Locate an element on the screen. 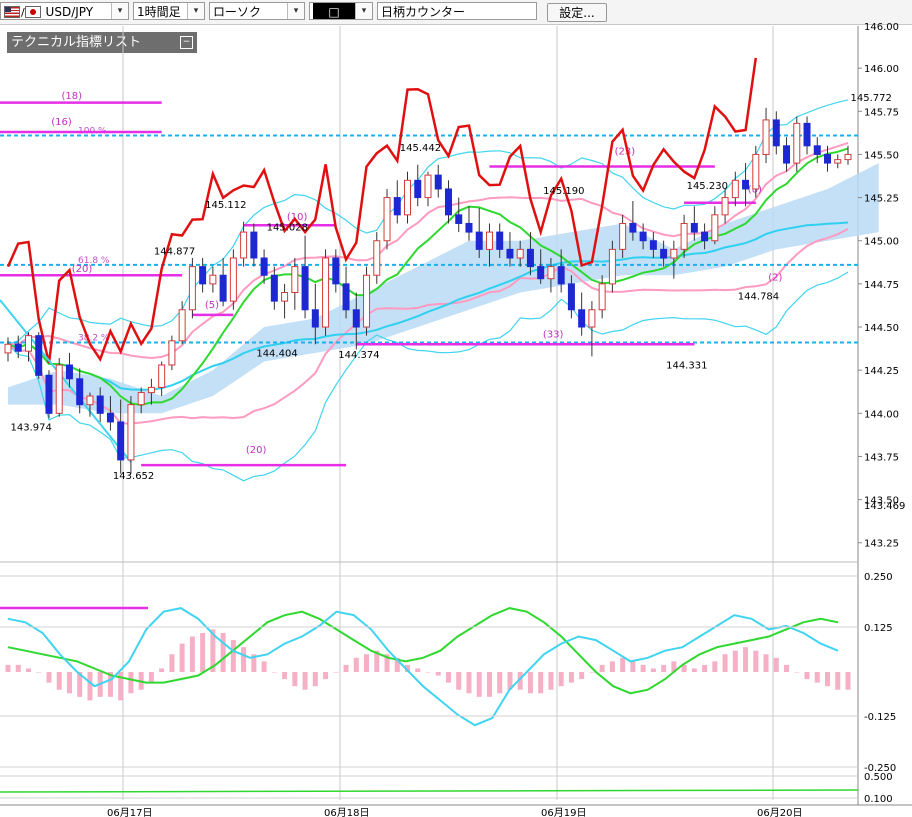 The width and height of the screenshot is (912, 817). price-label: 143.652 is located at coordinates (133, 476).